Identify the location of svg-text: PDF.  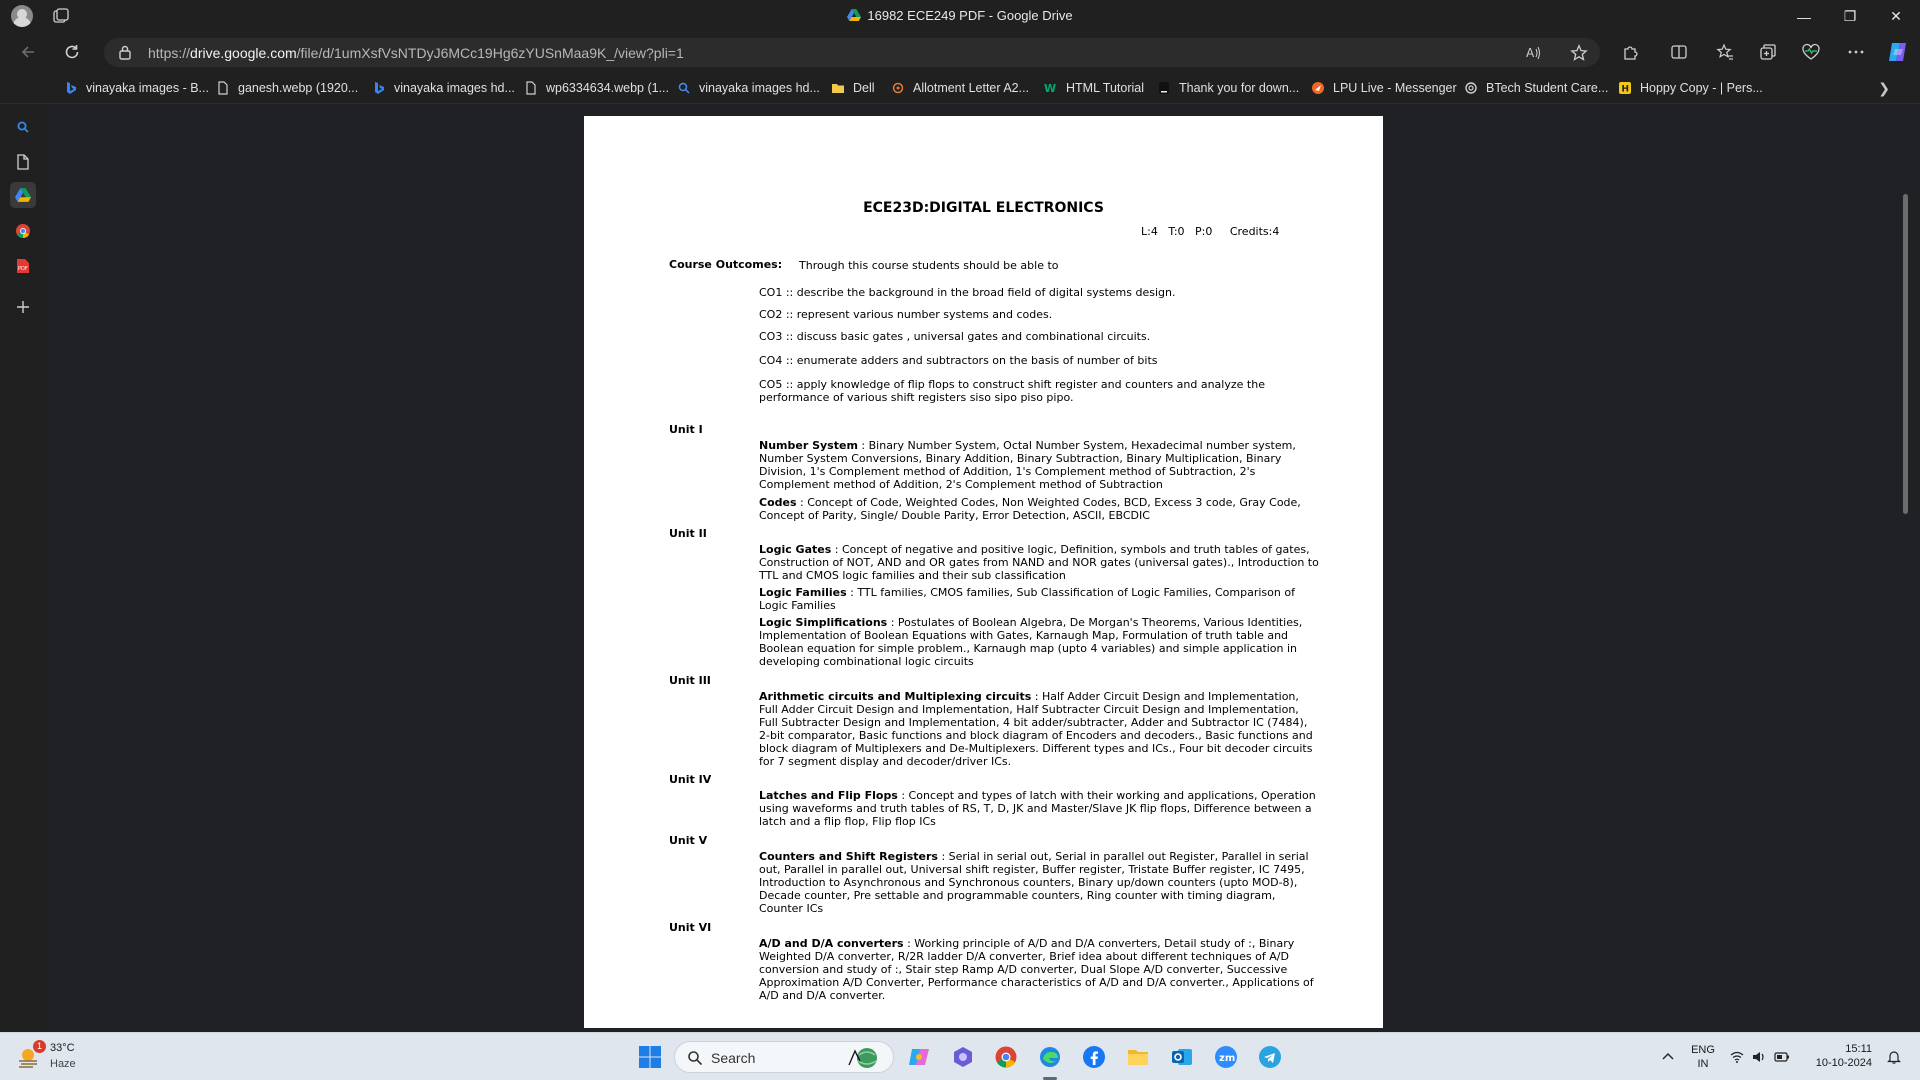
(23, 269).